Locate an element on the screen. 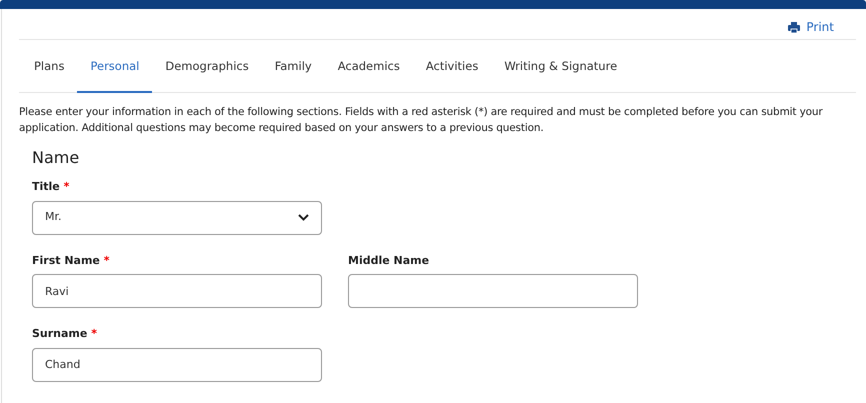 The height and width of the screenshot is (403, 866). tab: Personal is located at coordinates (114, 66).